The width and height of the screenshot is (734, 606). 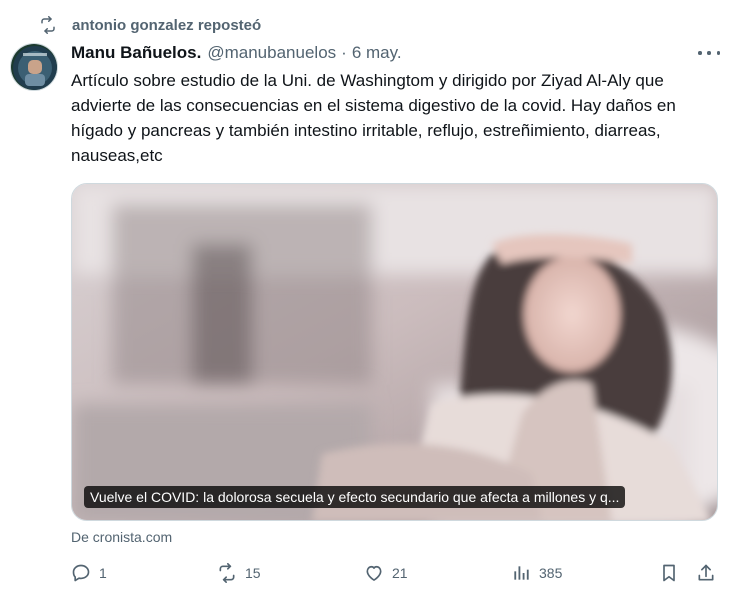 What do you see at coordinates (400, 573) in the screenshot?
I see `like-count: 21` at bounding box center [400, 573].